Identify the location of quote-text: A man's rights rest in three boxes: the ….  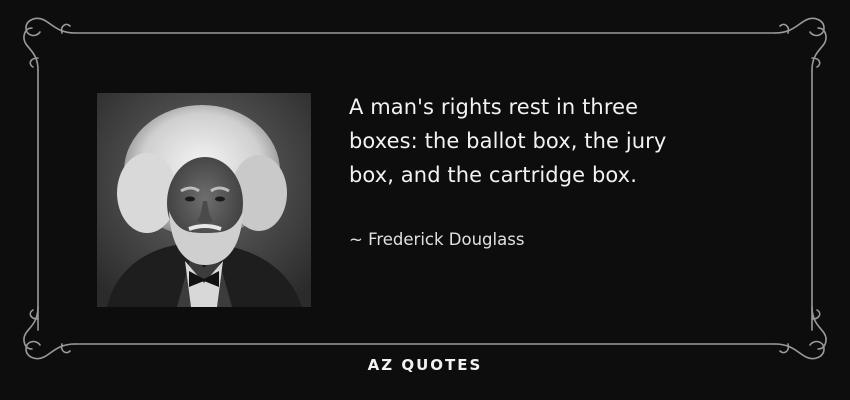
(508, 141).